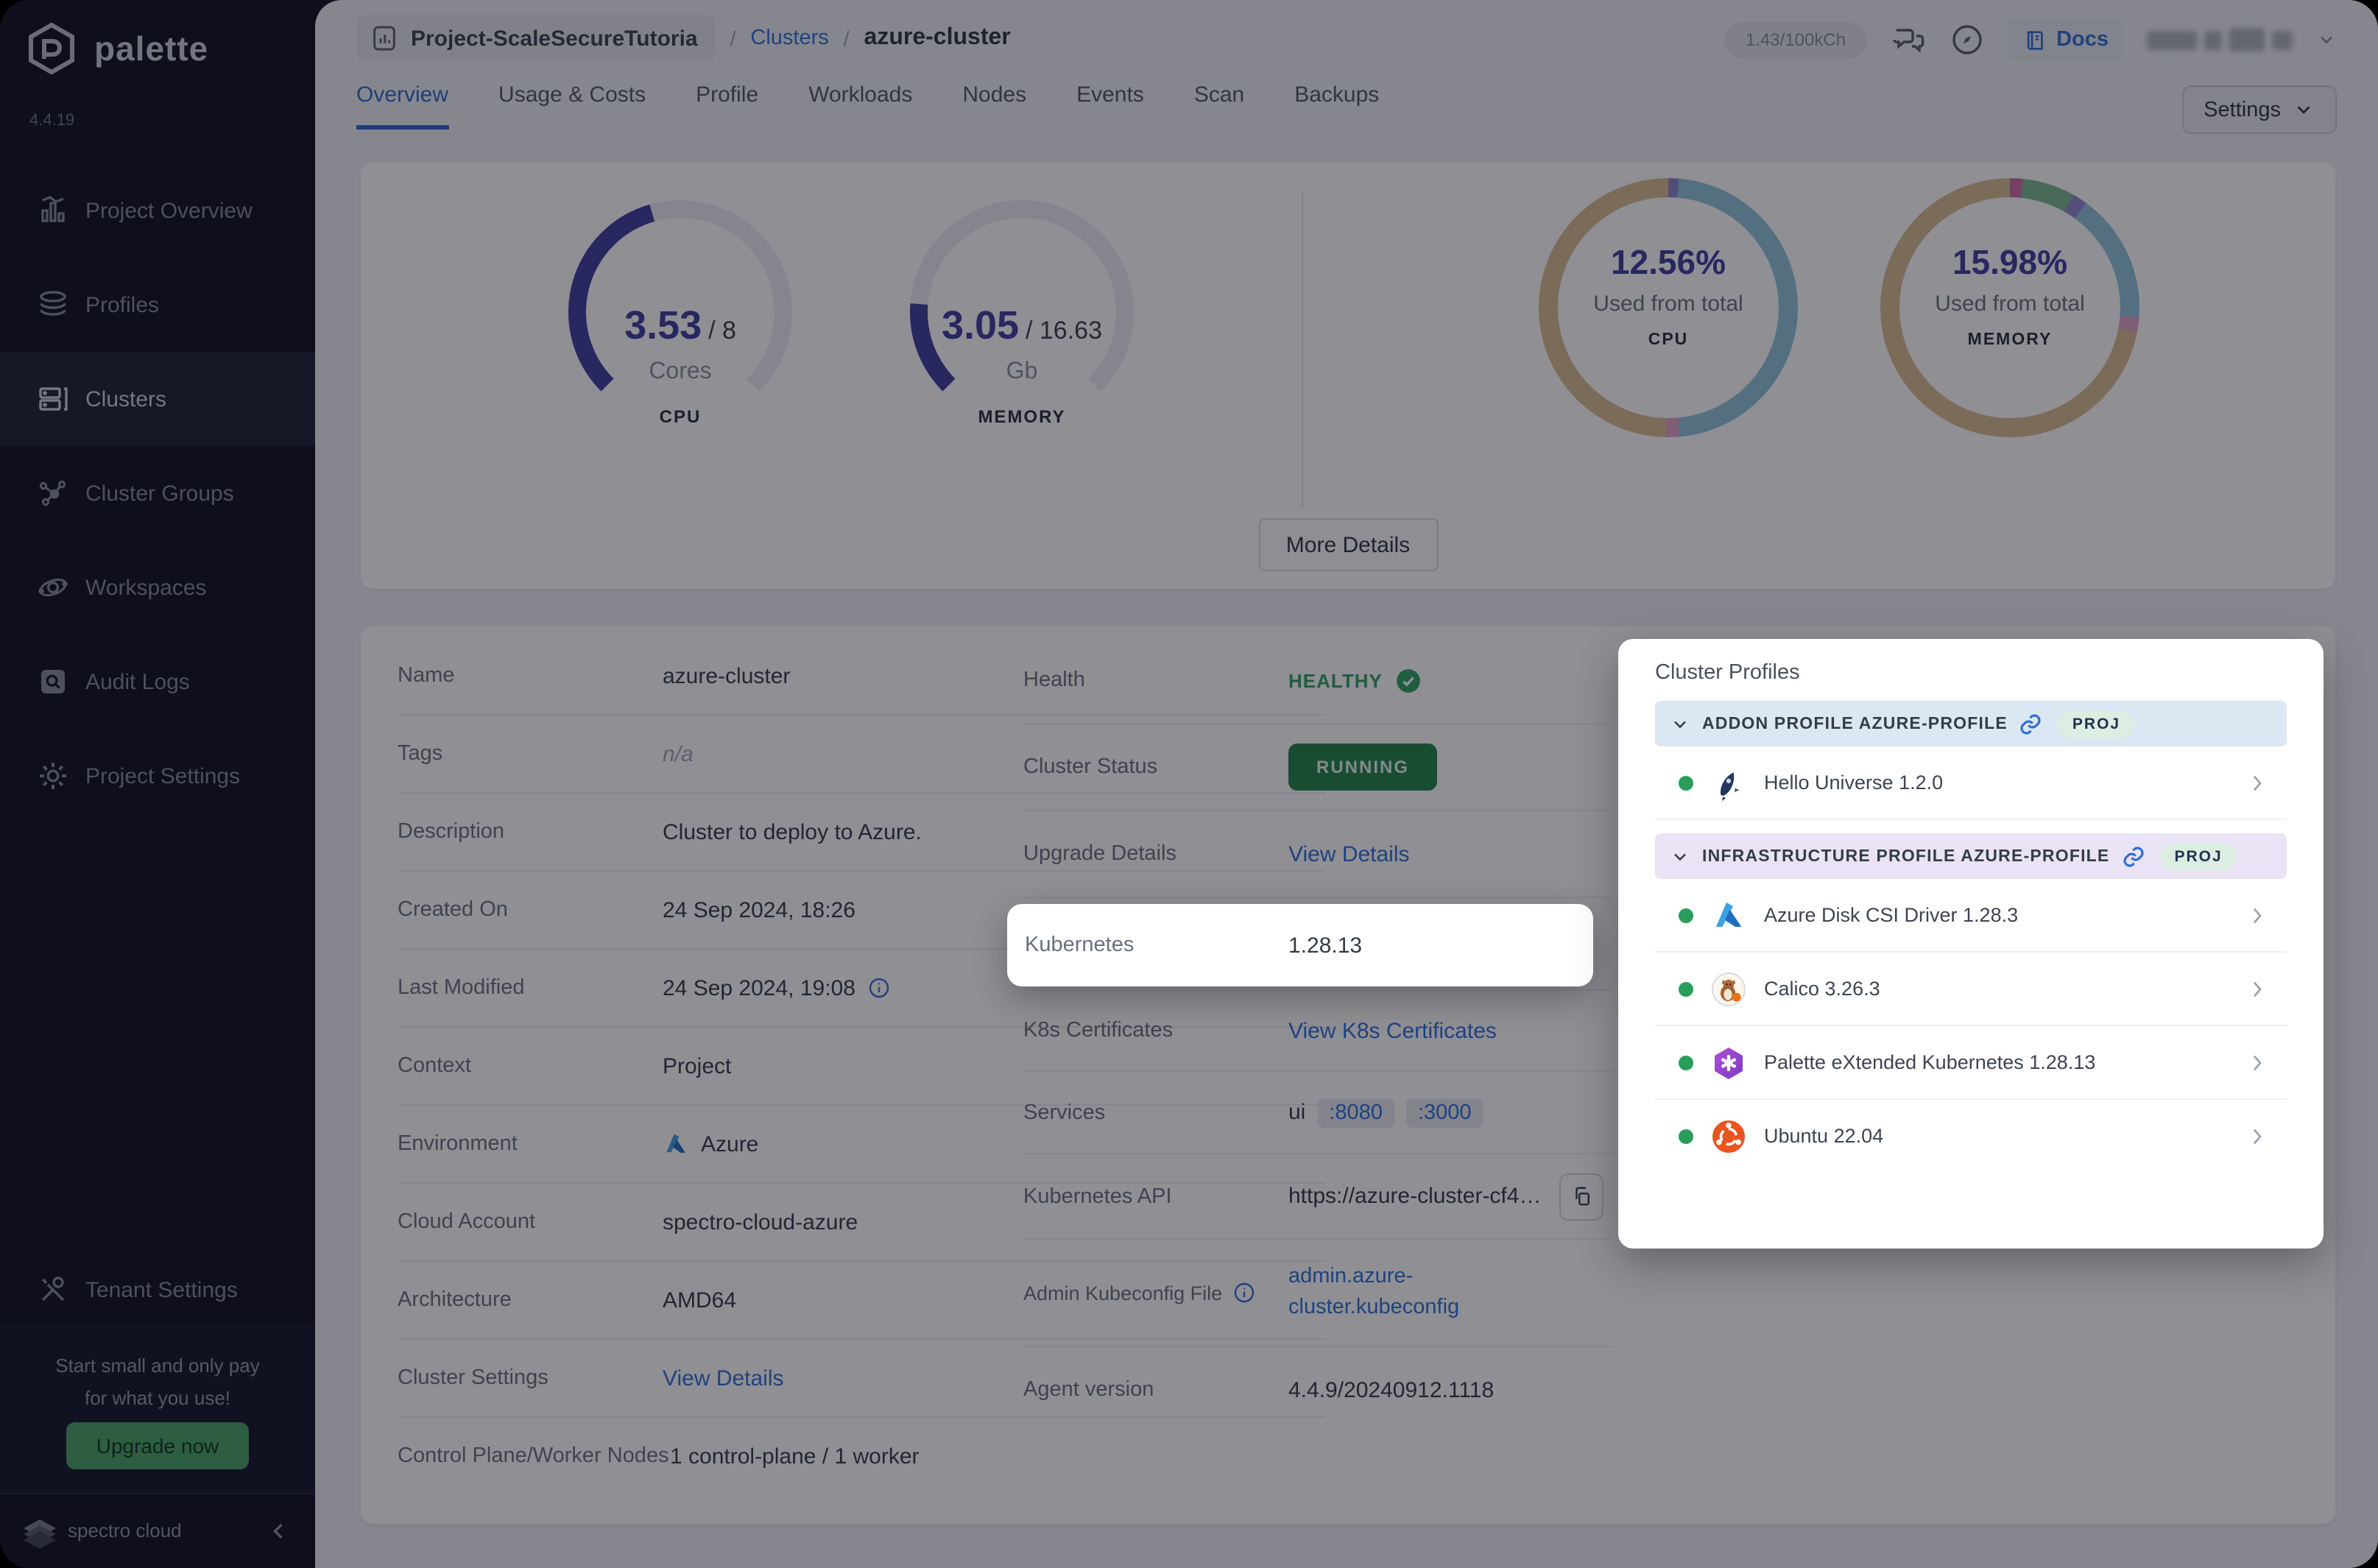 This screenshot has width=2378, height=1568. What do you see at coordinates (1080, 945) in the screenshot?
I see `kubernetes-label: Kubernetes` at bounding box center [1080, 945].